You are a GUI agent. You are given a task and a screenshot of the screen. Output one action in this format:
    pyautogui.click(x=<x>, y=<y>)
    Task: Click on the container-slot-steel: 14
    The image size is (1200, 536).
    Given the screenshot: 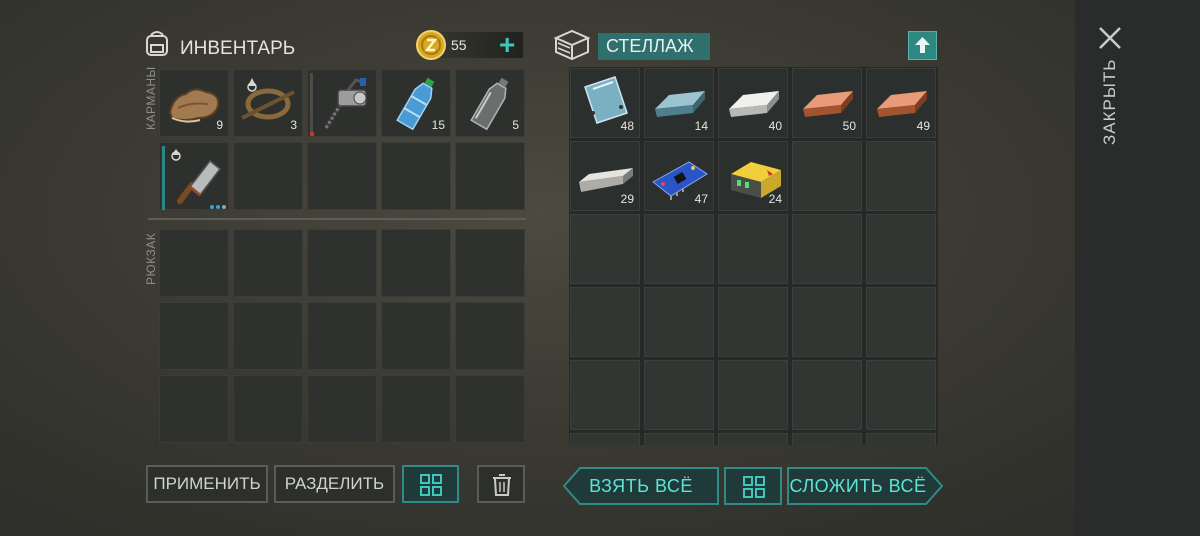 What is the action you would take?
    pyautogui.click(x=679, y=103)
    